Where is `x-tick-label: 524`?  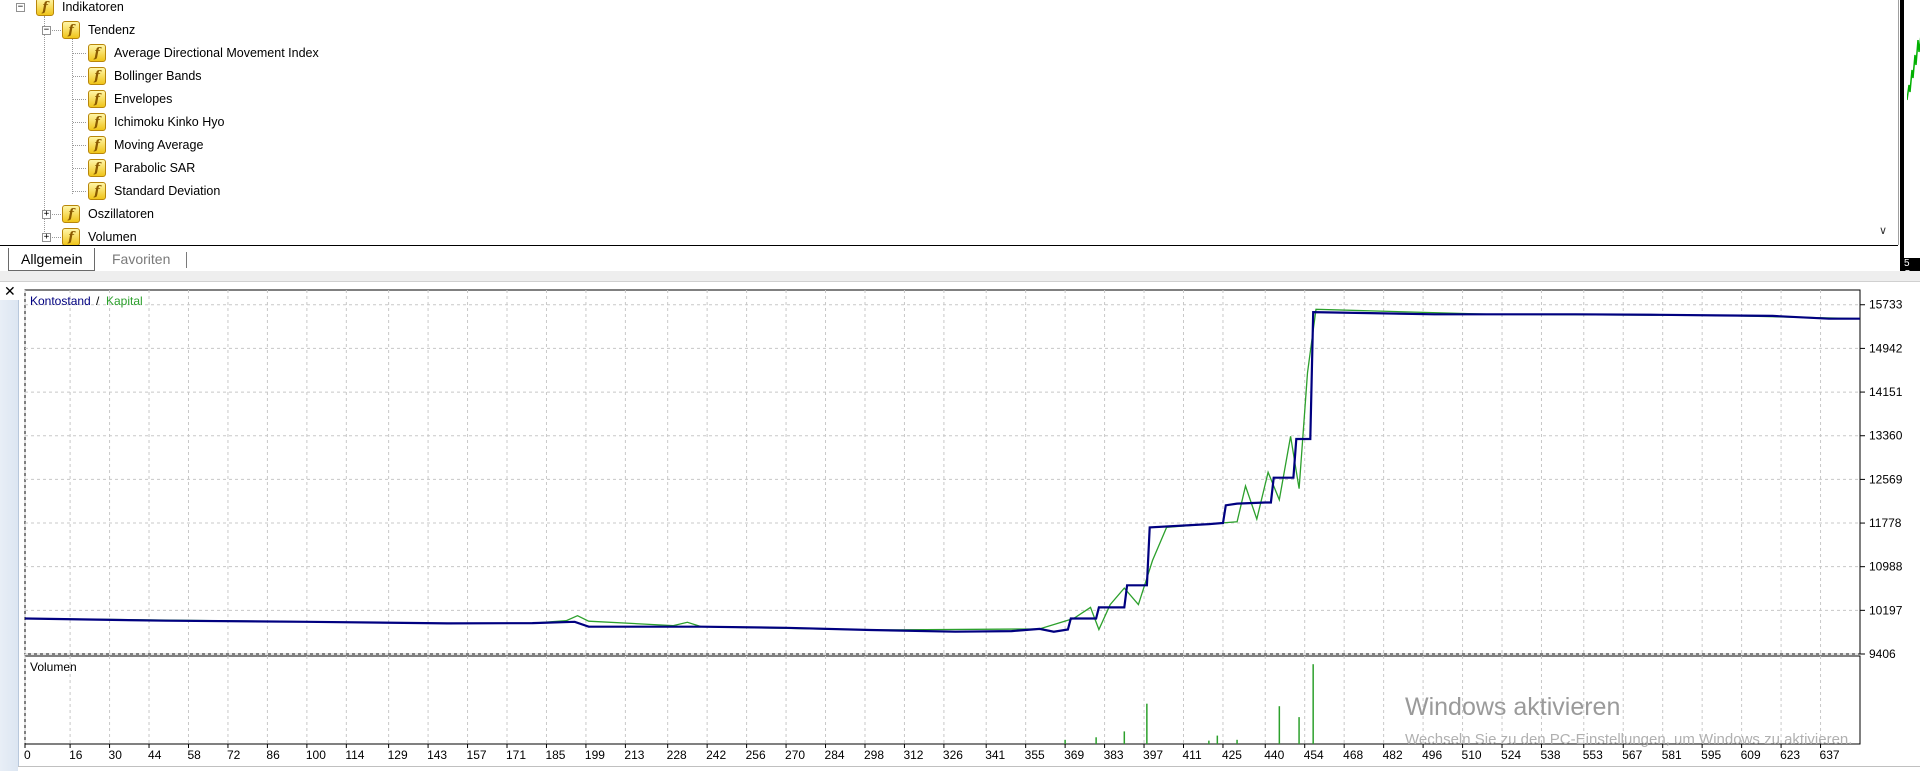 x-tick-label: 524 is located at coordinates (1511, 755).